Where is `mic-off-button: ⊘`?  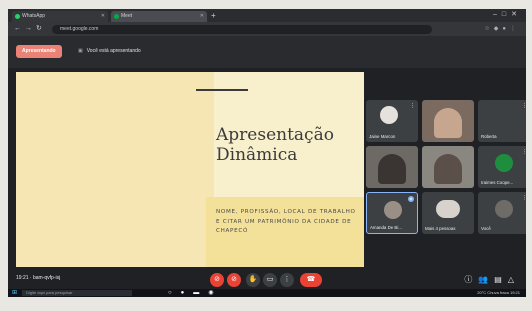
mic-off-button: ⊘ is located at coordinates (217, 280).